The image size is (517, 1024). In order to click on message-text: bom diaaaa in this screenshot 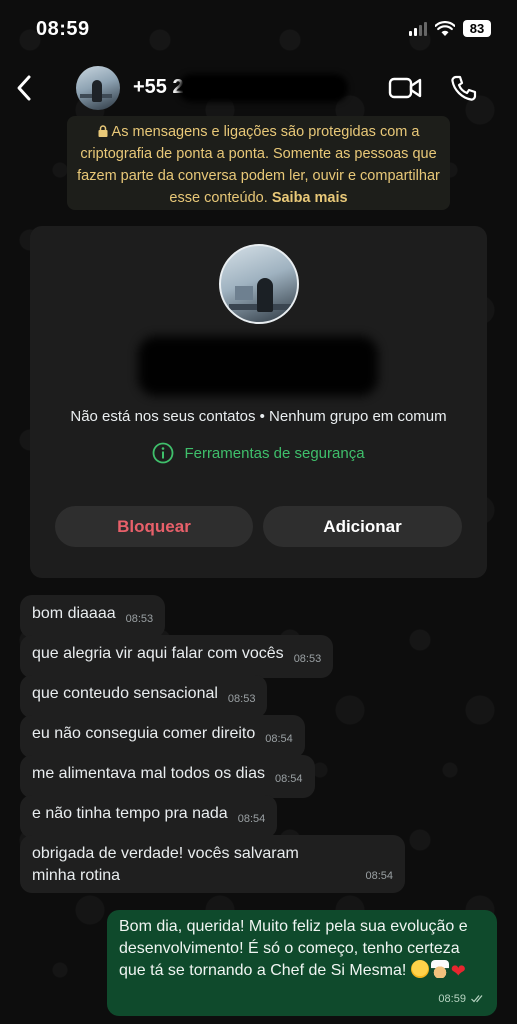, I will do `click(74, 613)`.